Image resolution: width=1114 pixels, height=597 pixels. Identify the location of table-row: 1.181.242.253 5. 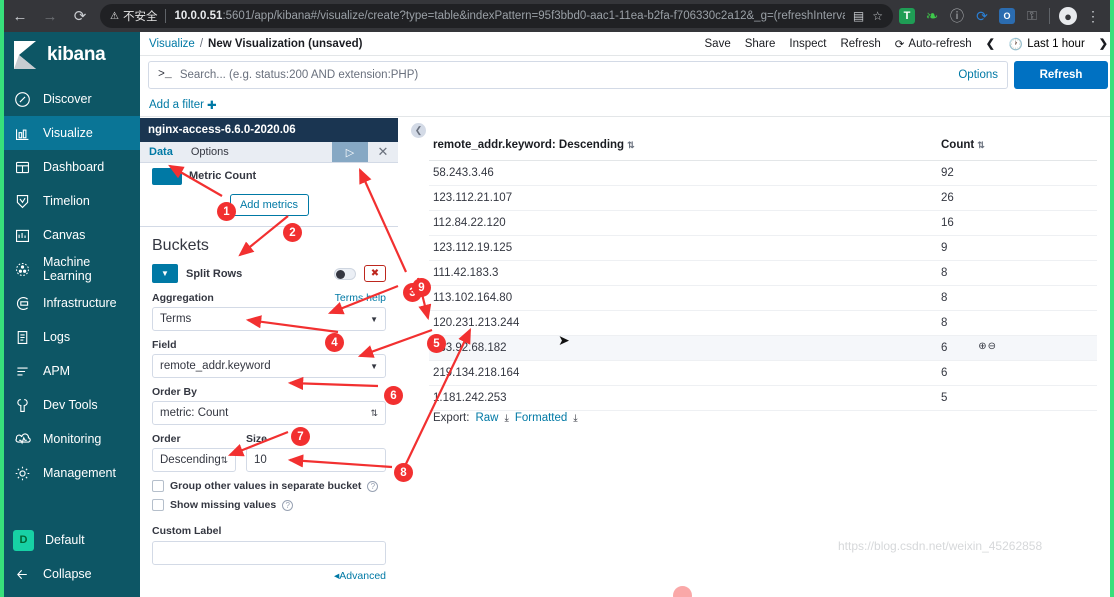
(763, 398).